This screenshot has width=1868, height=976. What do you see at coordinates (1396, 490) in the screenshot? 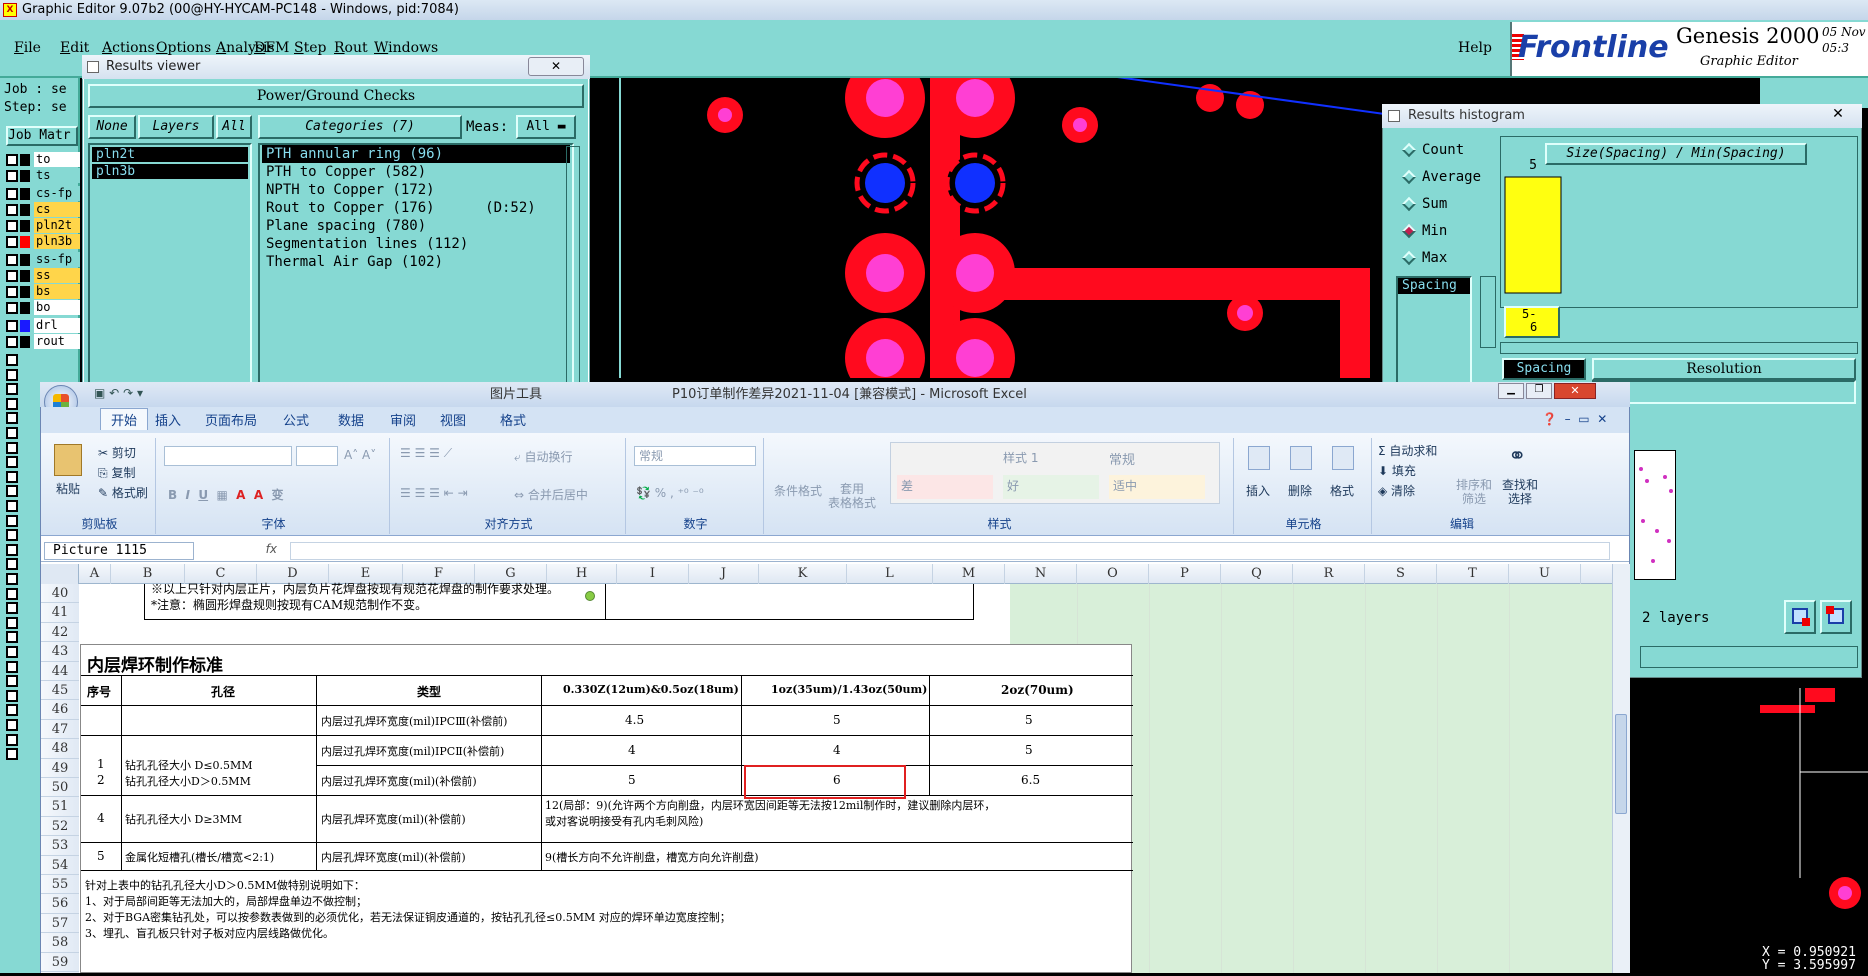
I see `clear-button: ◈ 清除` at bounding box center [1396, 490].